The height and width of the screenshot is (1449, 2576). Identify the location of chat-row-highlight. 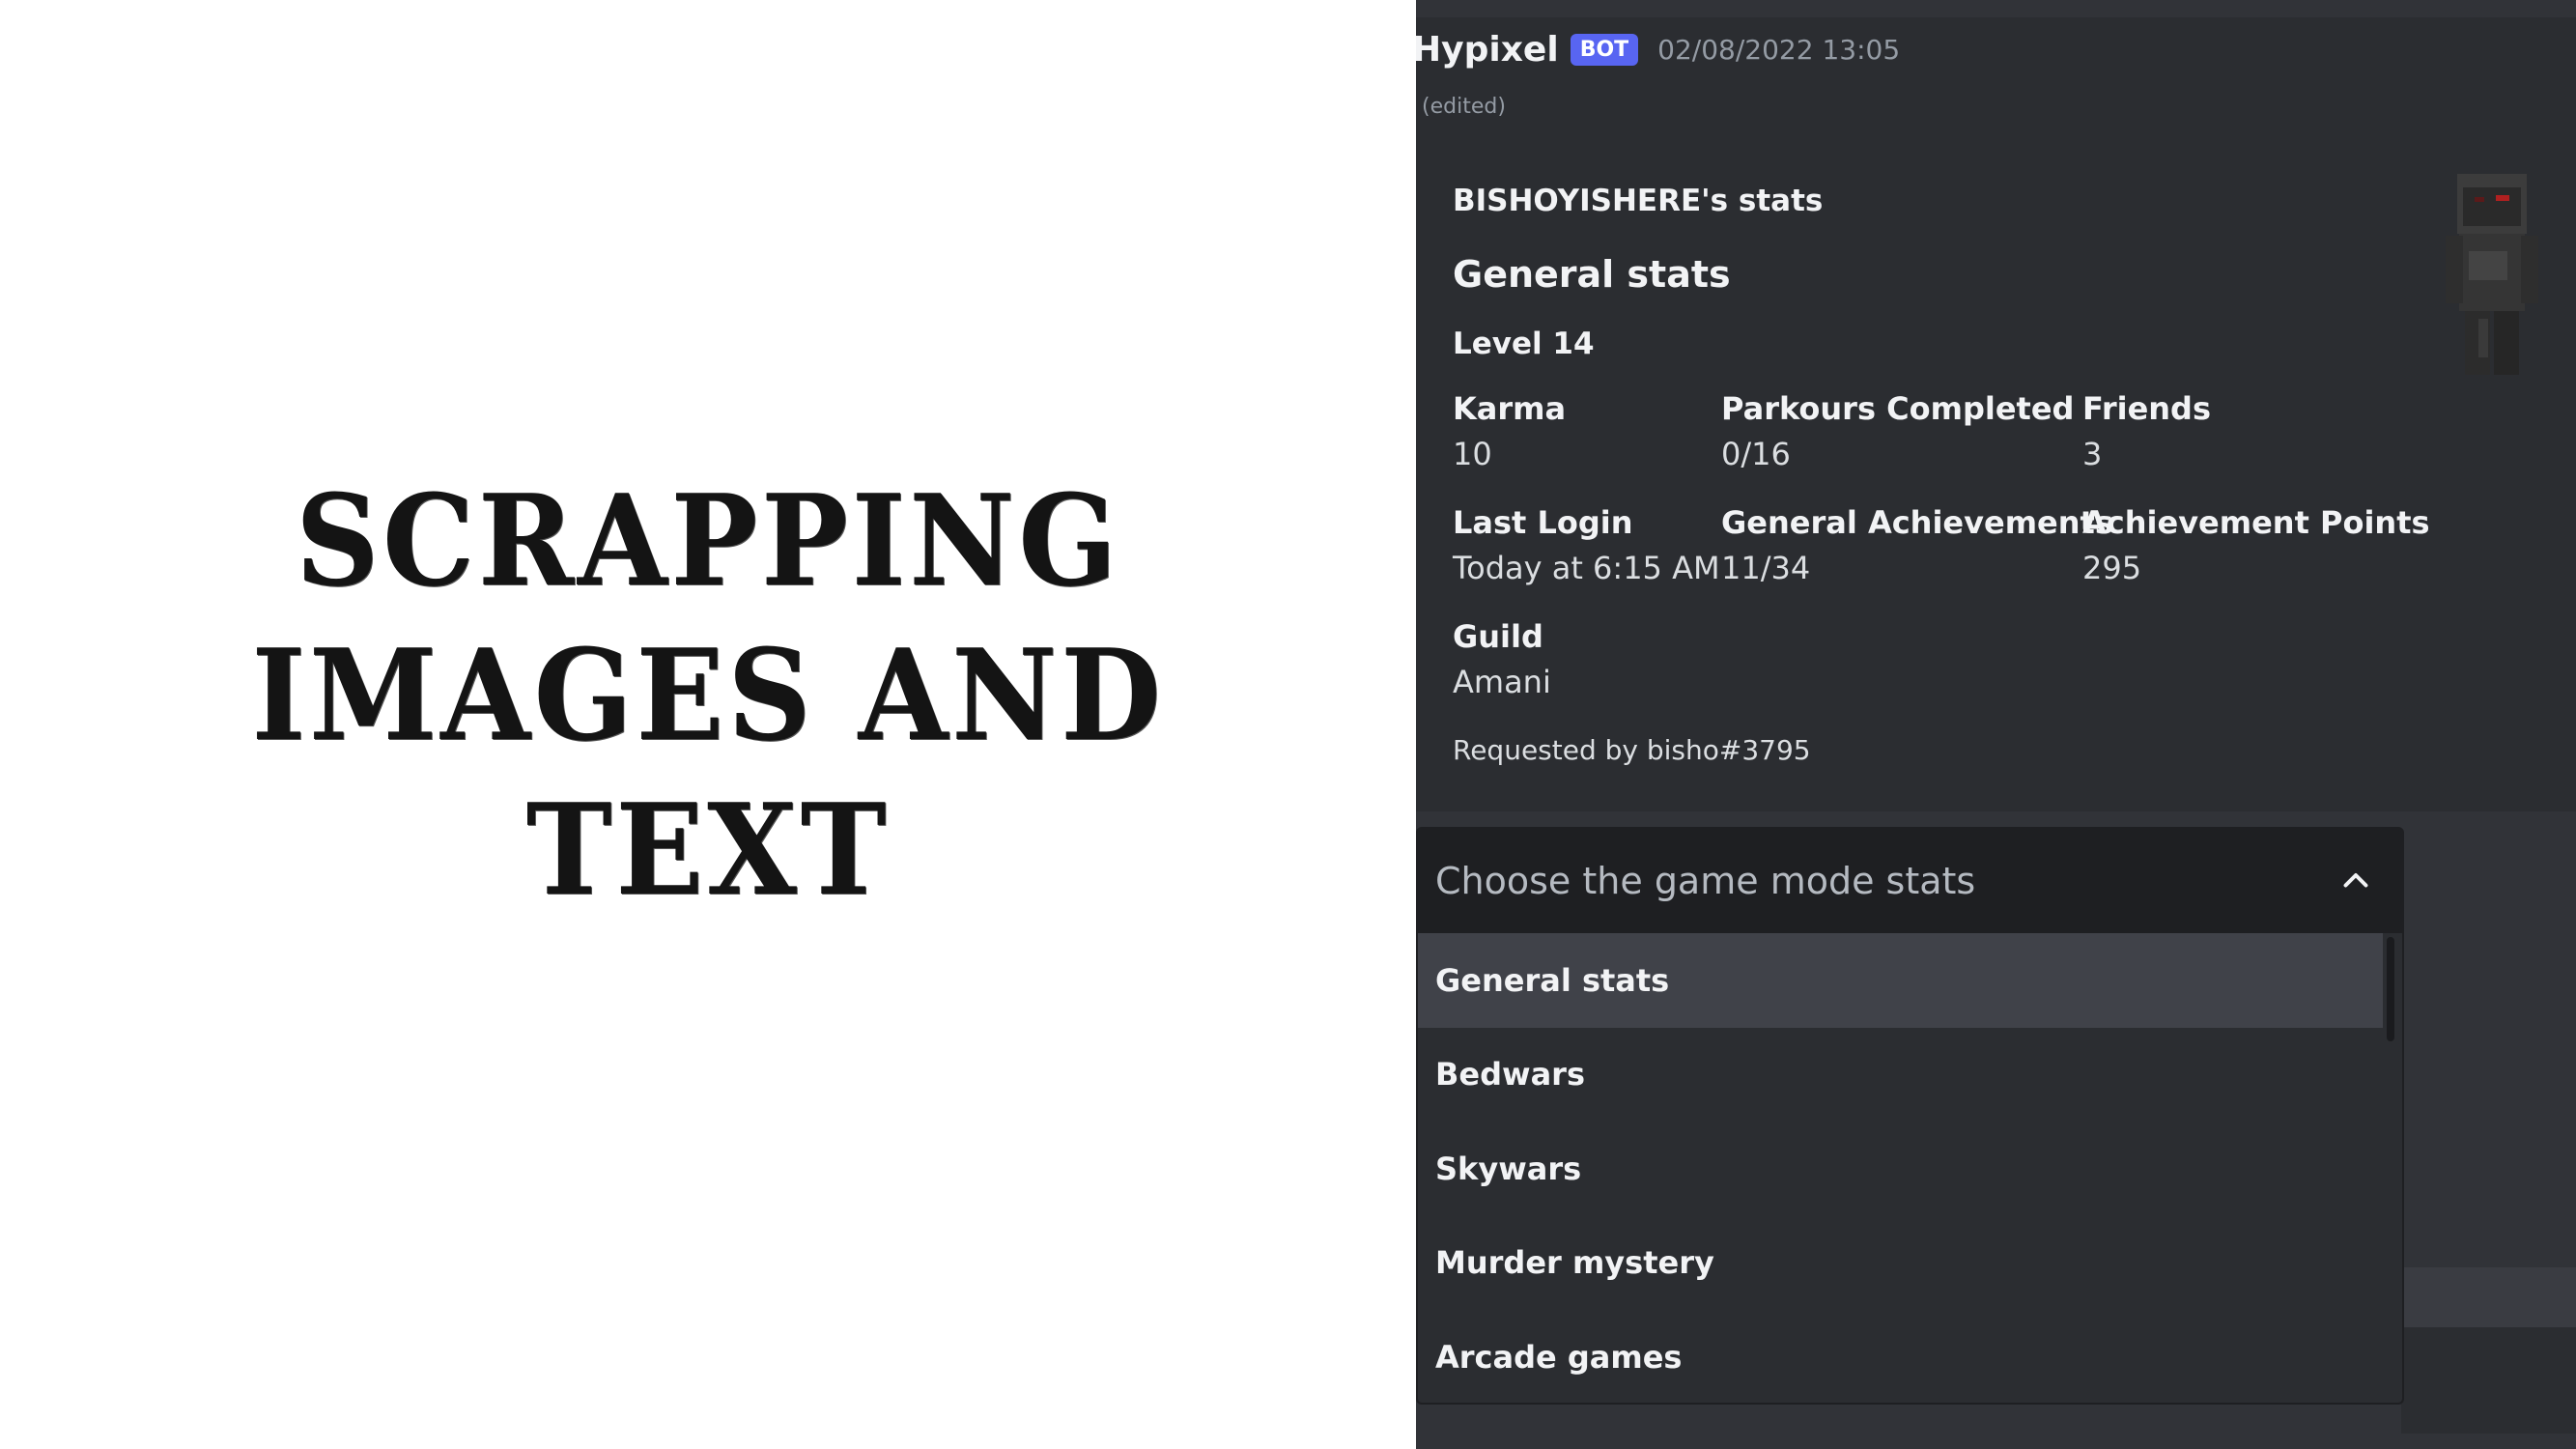
(2488, 1297).